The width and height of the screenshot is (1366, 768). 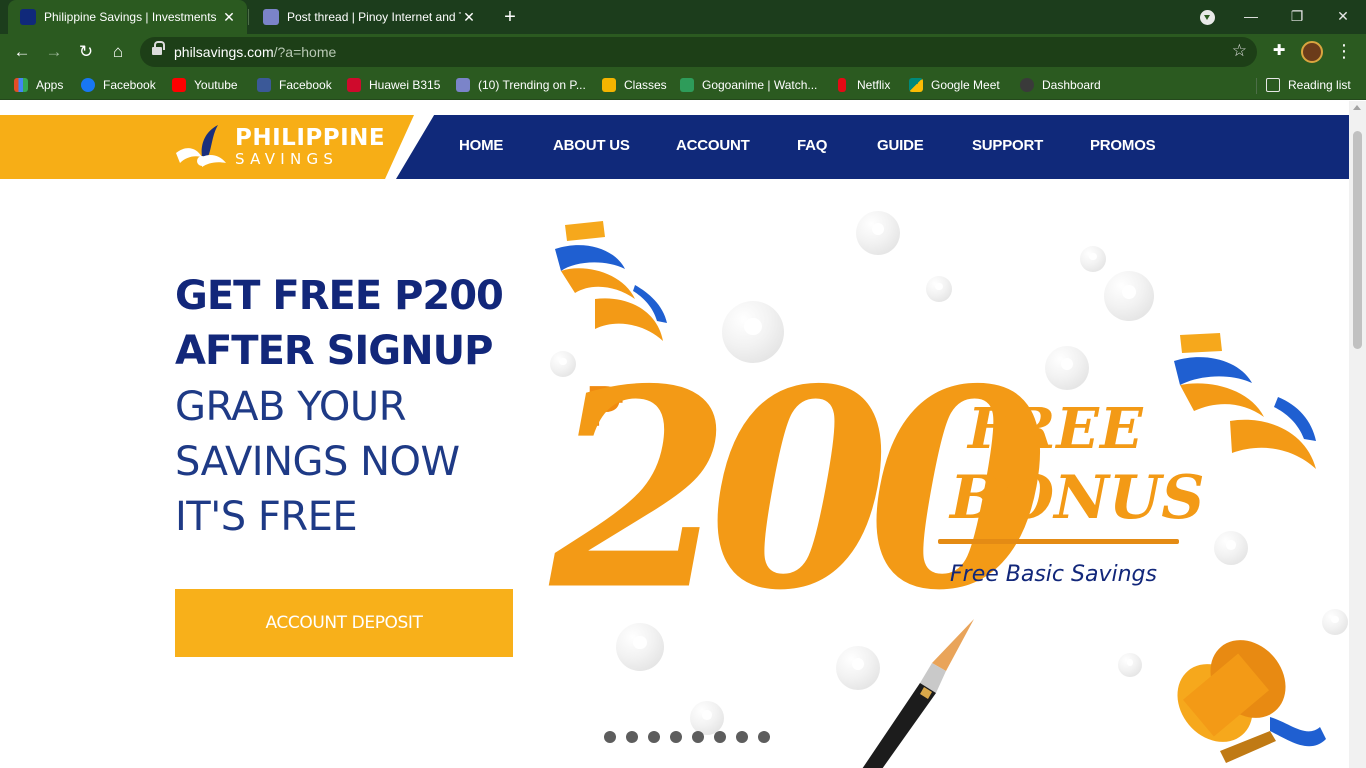 I want to click on pinoy-forum-favicon-icon, so click(x=271, y=17).